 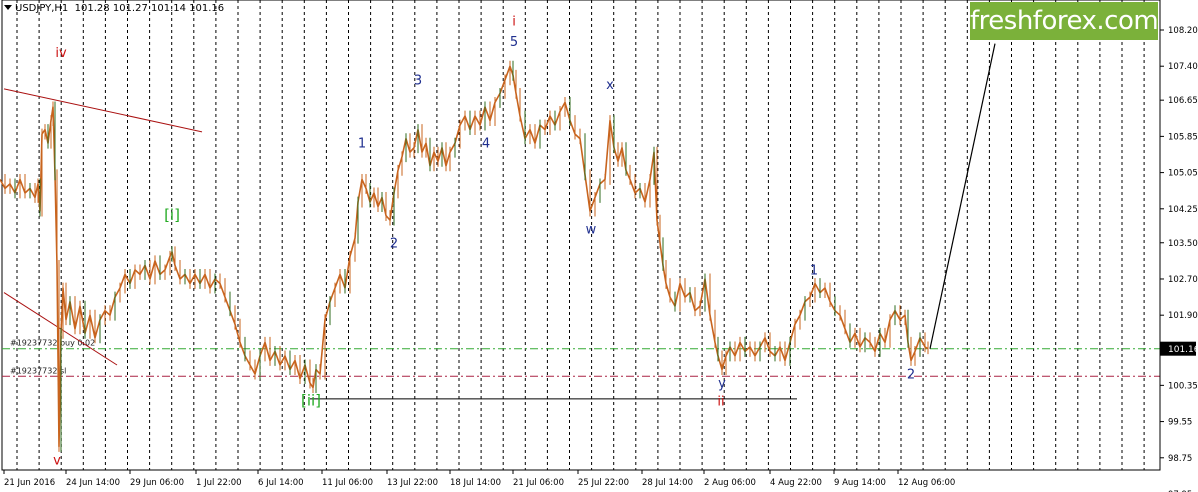 I want to click on wave-label: iv, so click(x=61, y=53).